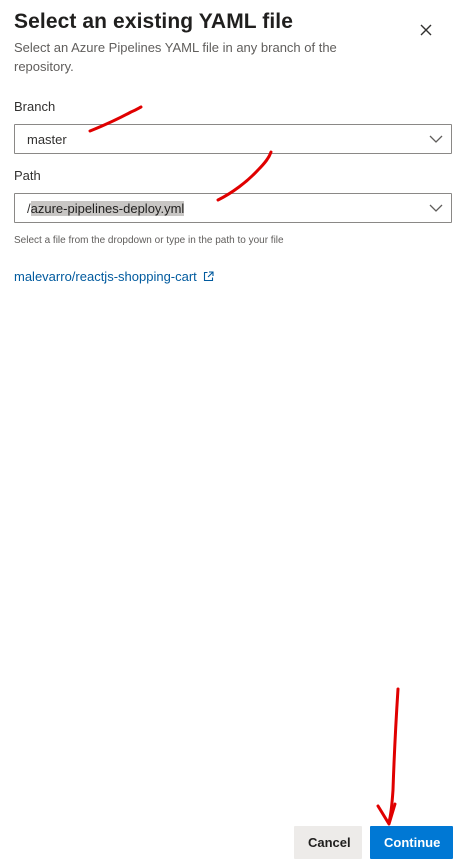  I want to click on close-button, so click(426, 30).